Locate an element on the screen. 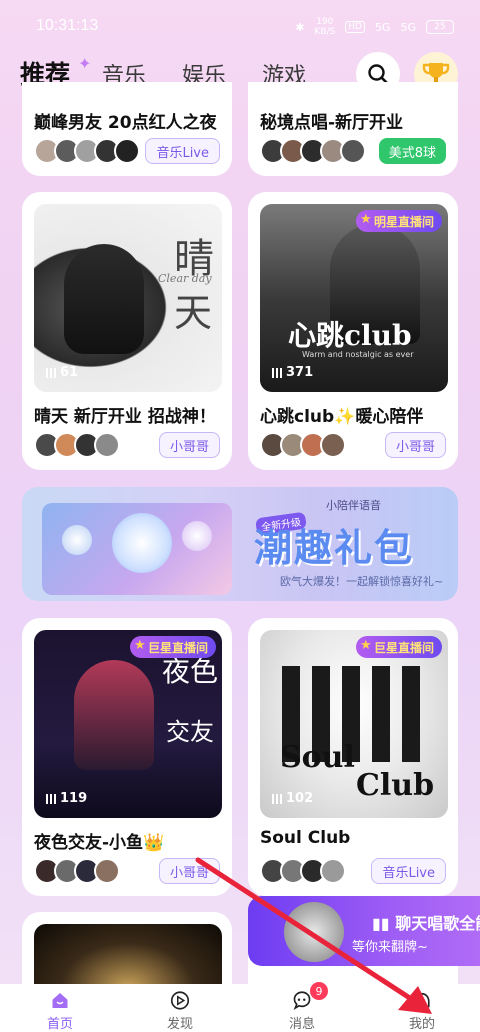 The height and width of the screenshot is (1032, 480). cover-title: 心跳club is located at coordinates (350, 335).